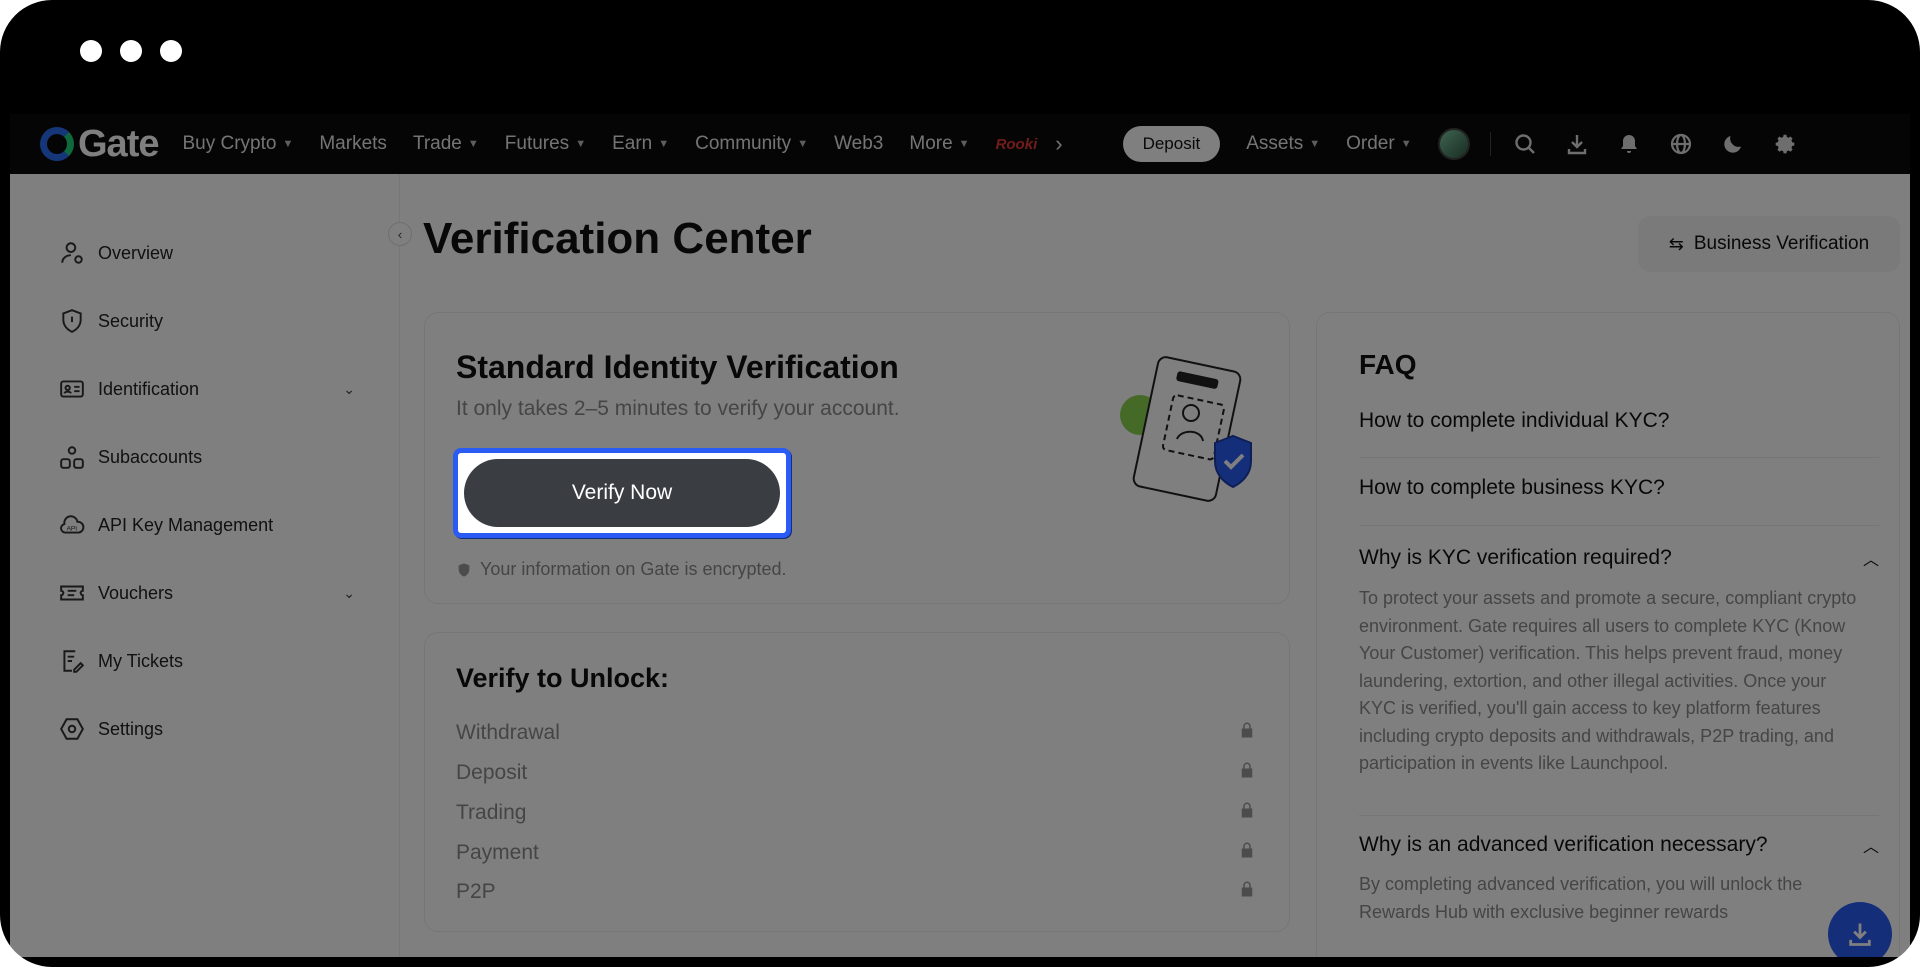  Describe the element at coordinates (856, 773) in the screenshot. I see `unlock-item: Deposit` at that location.